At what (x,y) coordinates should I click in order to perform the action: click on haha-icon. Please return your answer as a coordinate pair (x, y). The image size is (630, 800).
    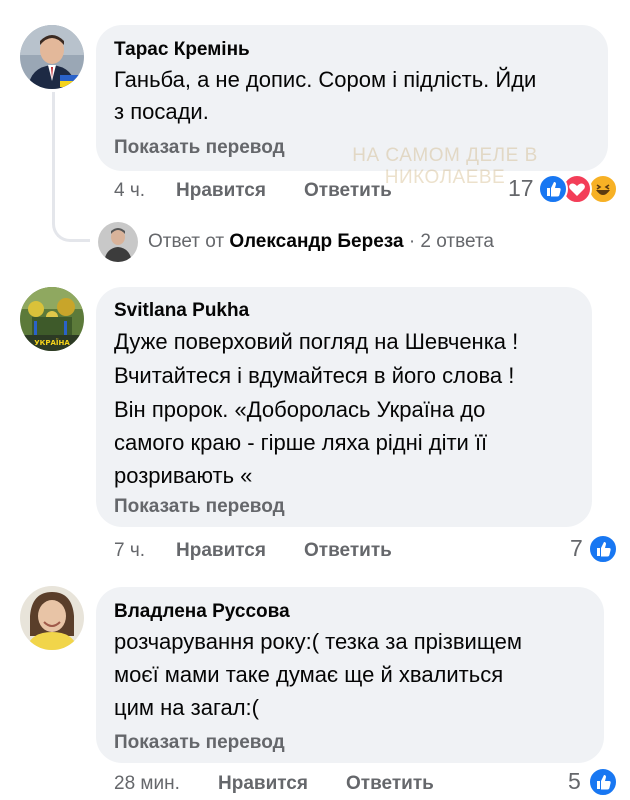
    Looking at the image, I should click on (603, 189).